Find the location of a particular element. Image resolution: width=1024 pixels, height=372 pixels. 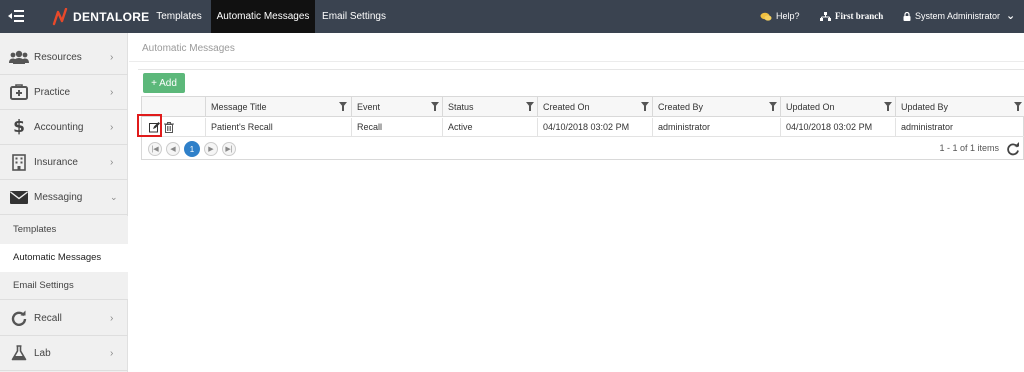

sidebar-item-label: Resources is located at coordinates (58, 57).